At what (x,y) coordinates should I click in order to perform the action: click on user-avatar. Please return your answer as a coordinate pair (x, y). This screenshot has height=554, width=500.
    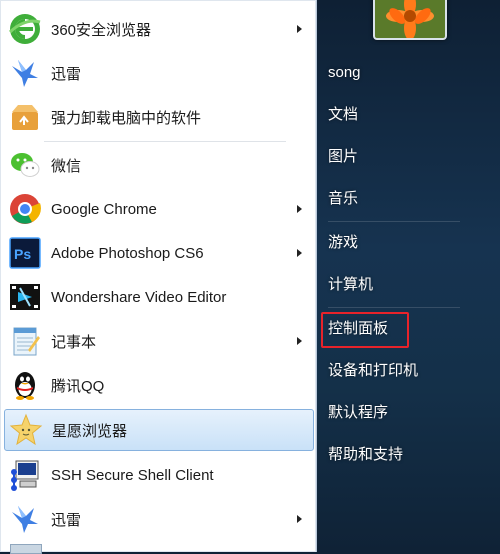
    Looking at the image, I should click on (410, 20).